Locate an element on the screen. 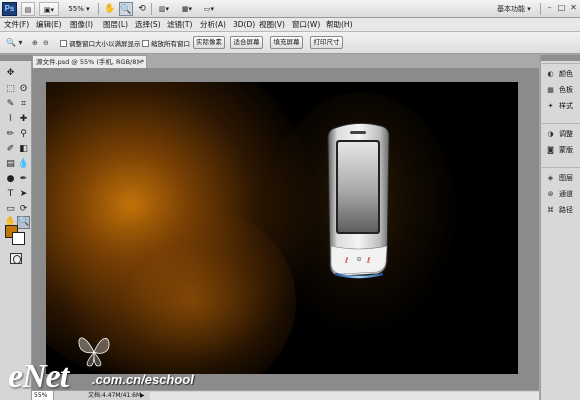  checkbox-label: 缩放所有窗口 is located at coordinates (170, 44).